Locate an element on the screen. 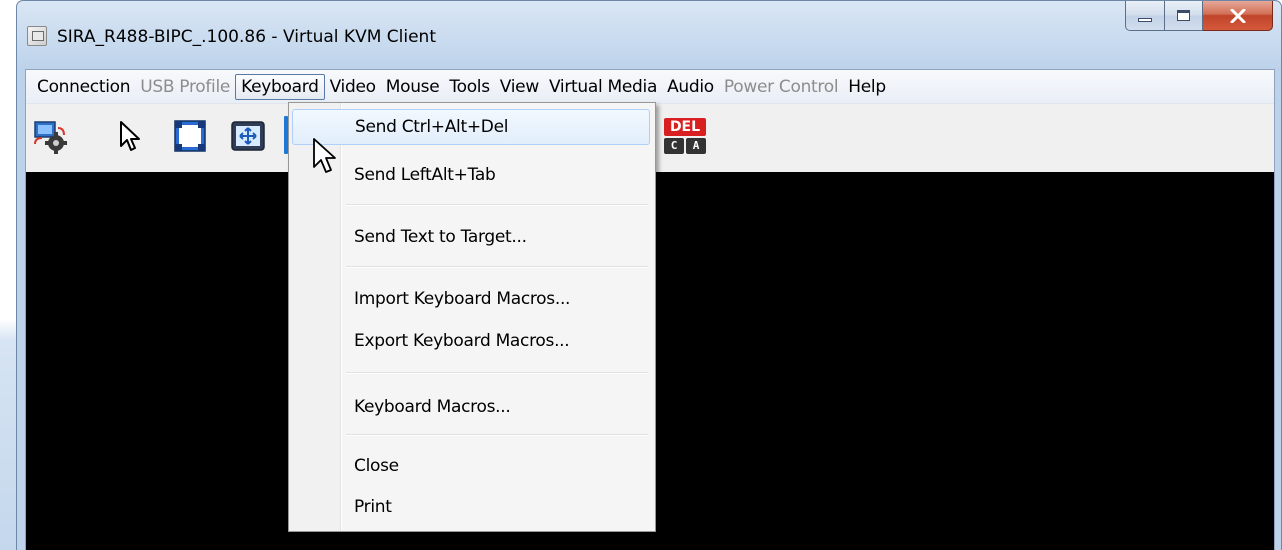 The height and width of the screenshot is (550, 1282). fullscreen-icon is located at coordinates (190, 136).